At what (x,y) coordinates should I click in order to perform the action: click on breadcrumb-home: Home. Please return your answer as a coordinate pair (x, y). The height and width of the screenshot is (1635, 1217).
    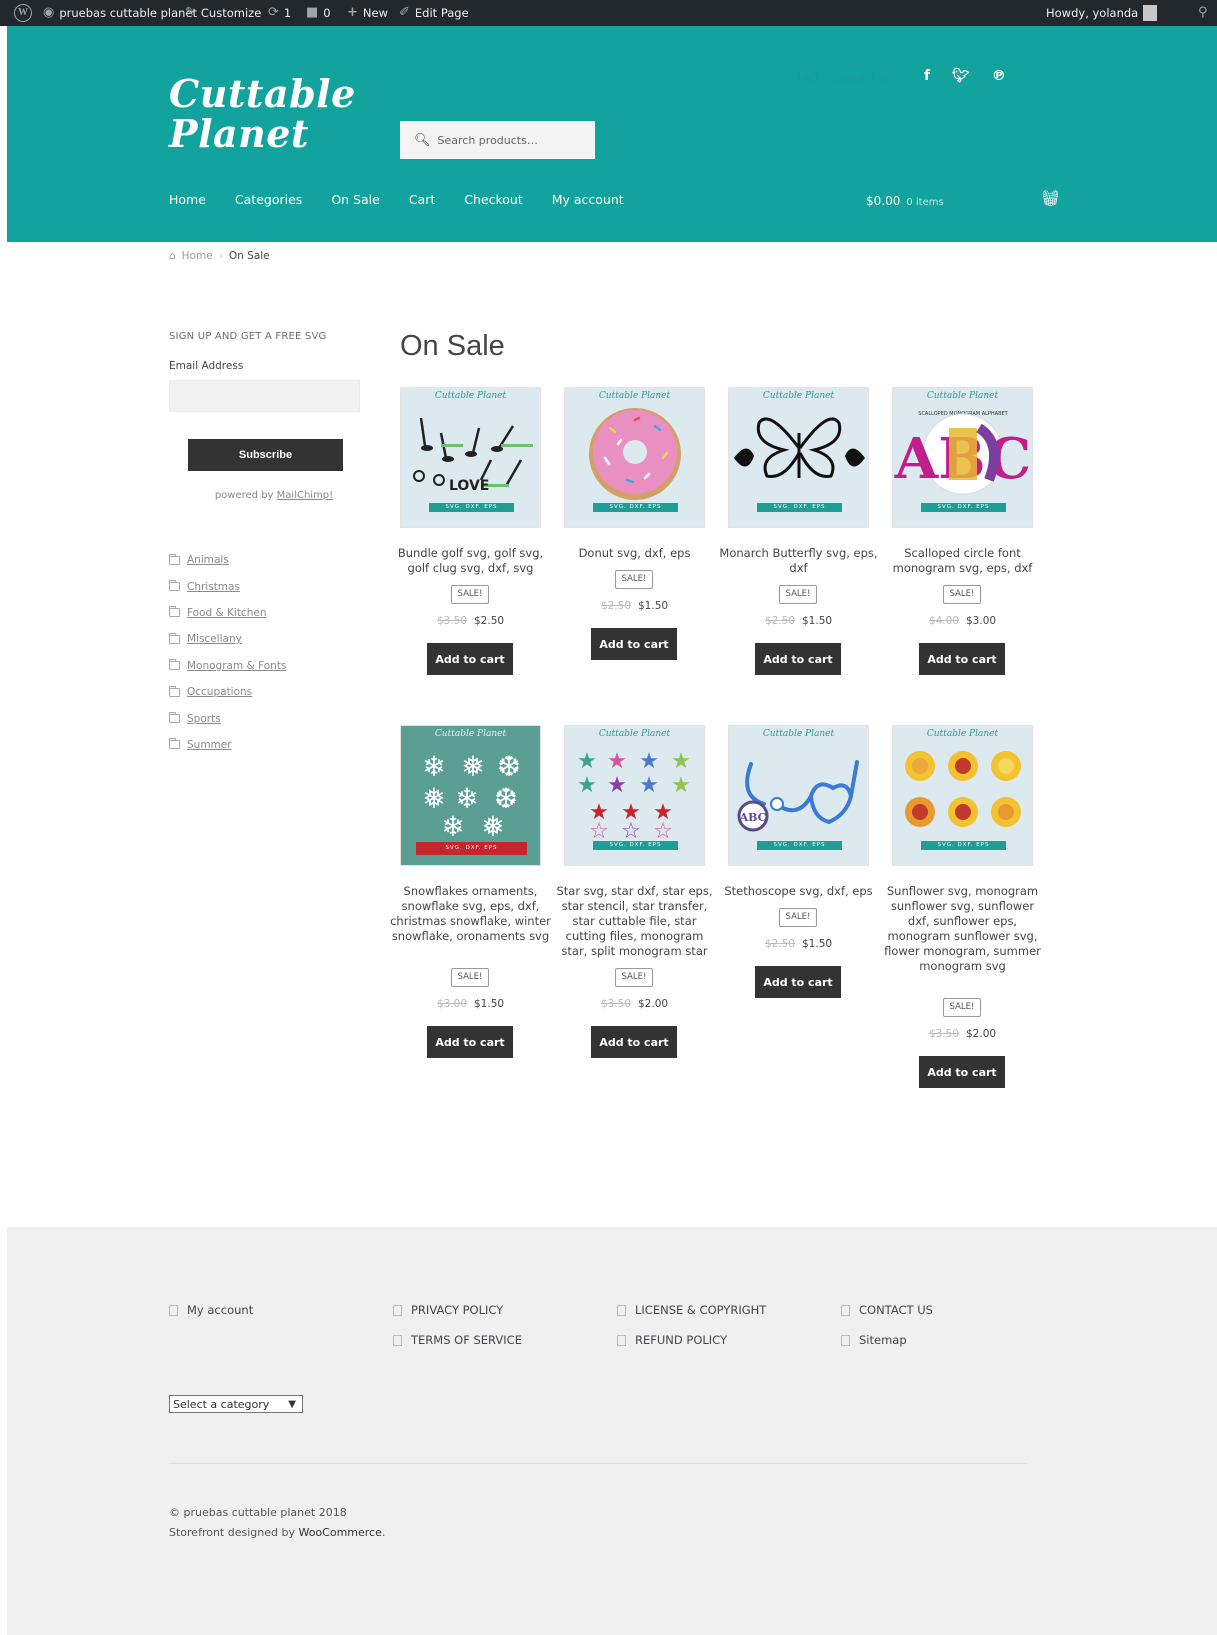
    Looking at the image, I should click on (197, 256).